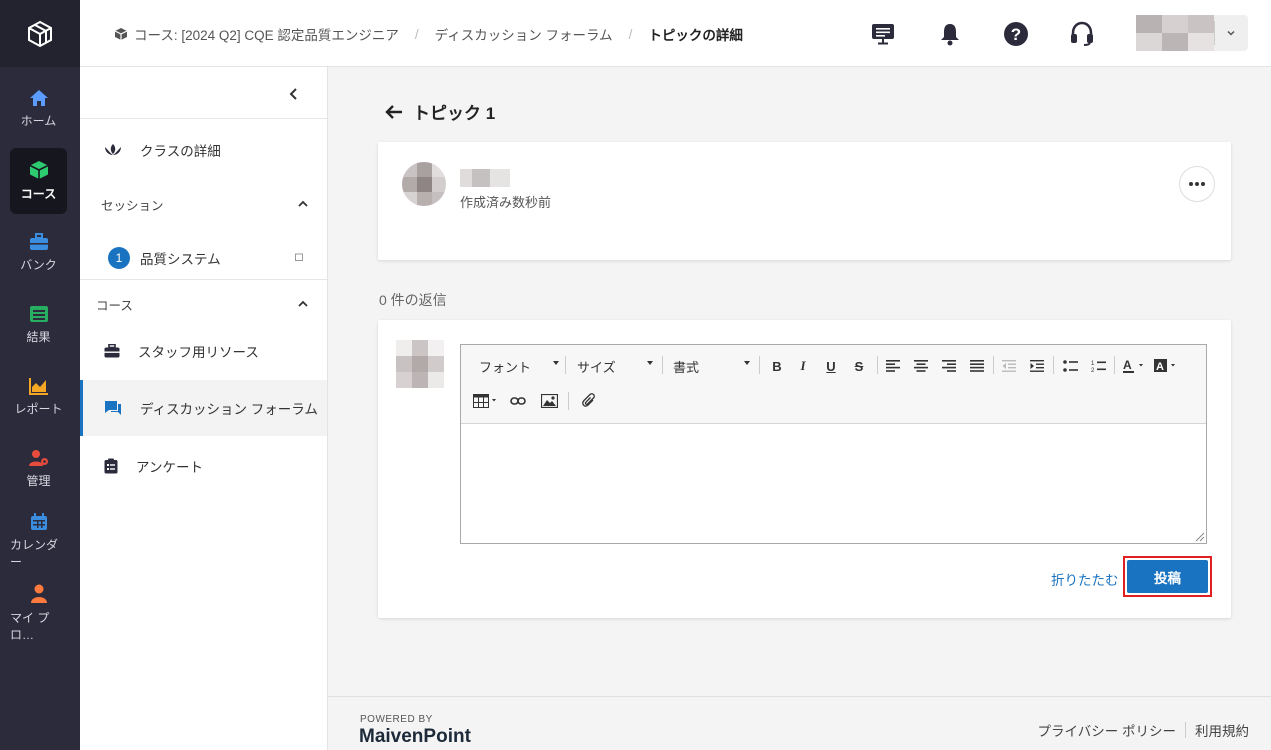 The image size is (1271, 750). Describe the element at coordinates (977, 366) in the screenshot. I see `align-justify-icon` at that location.